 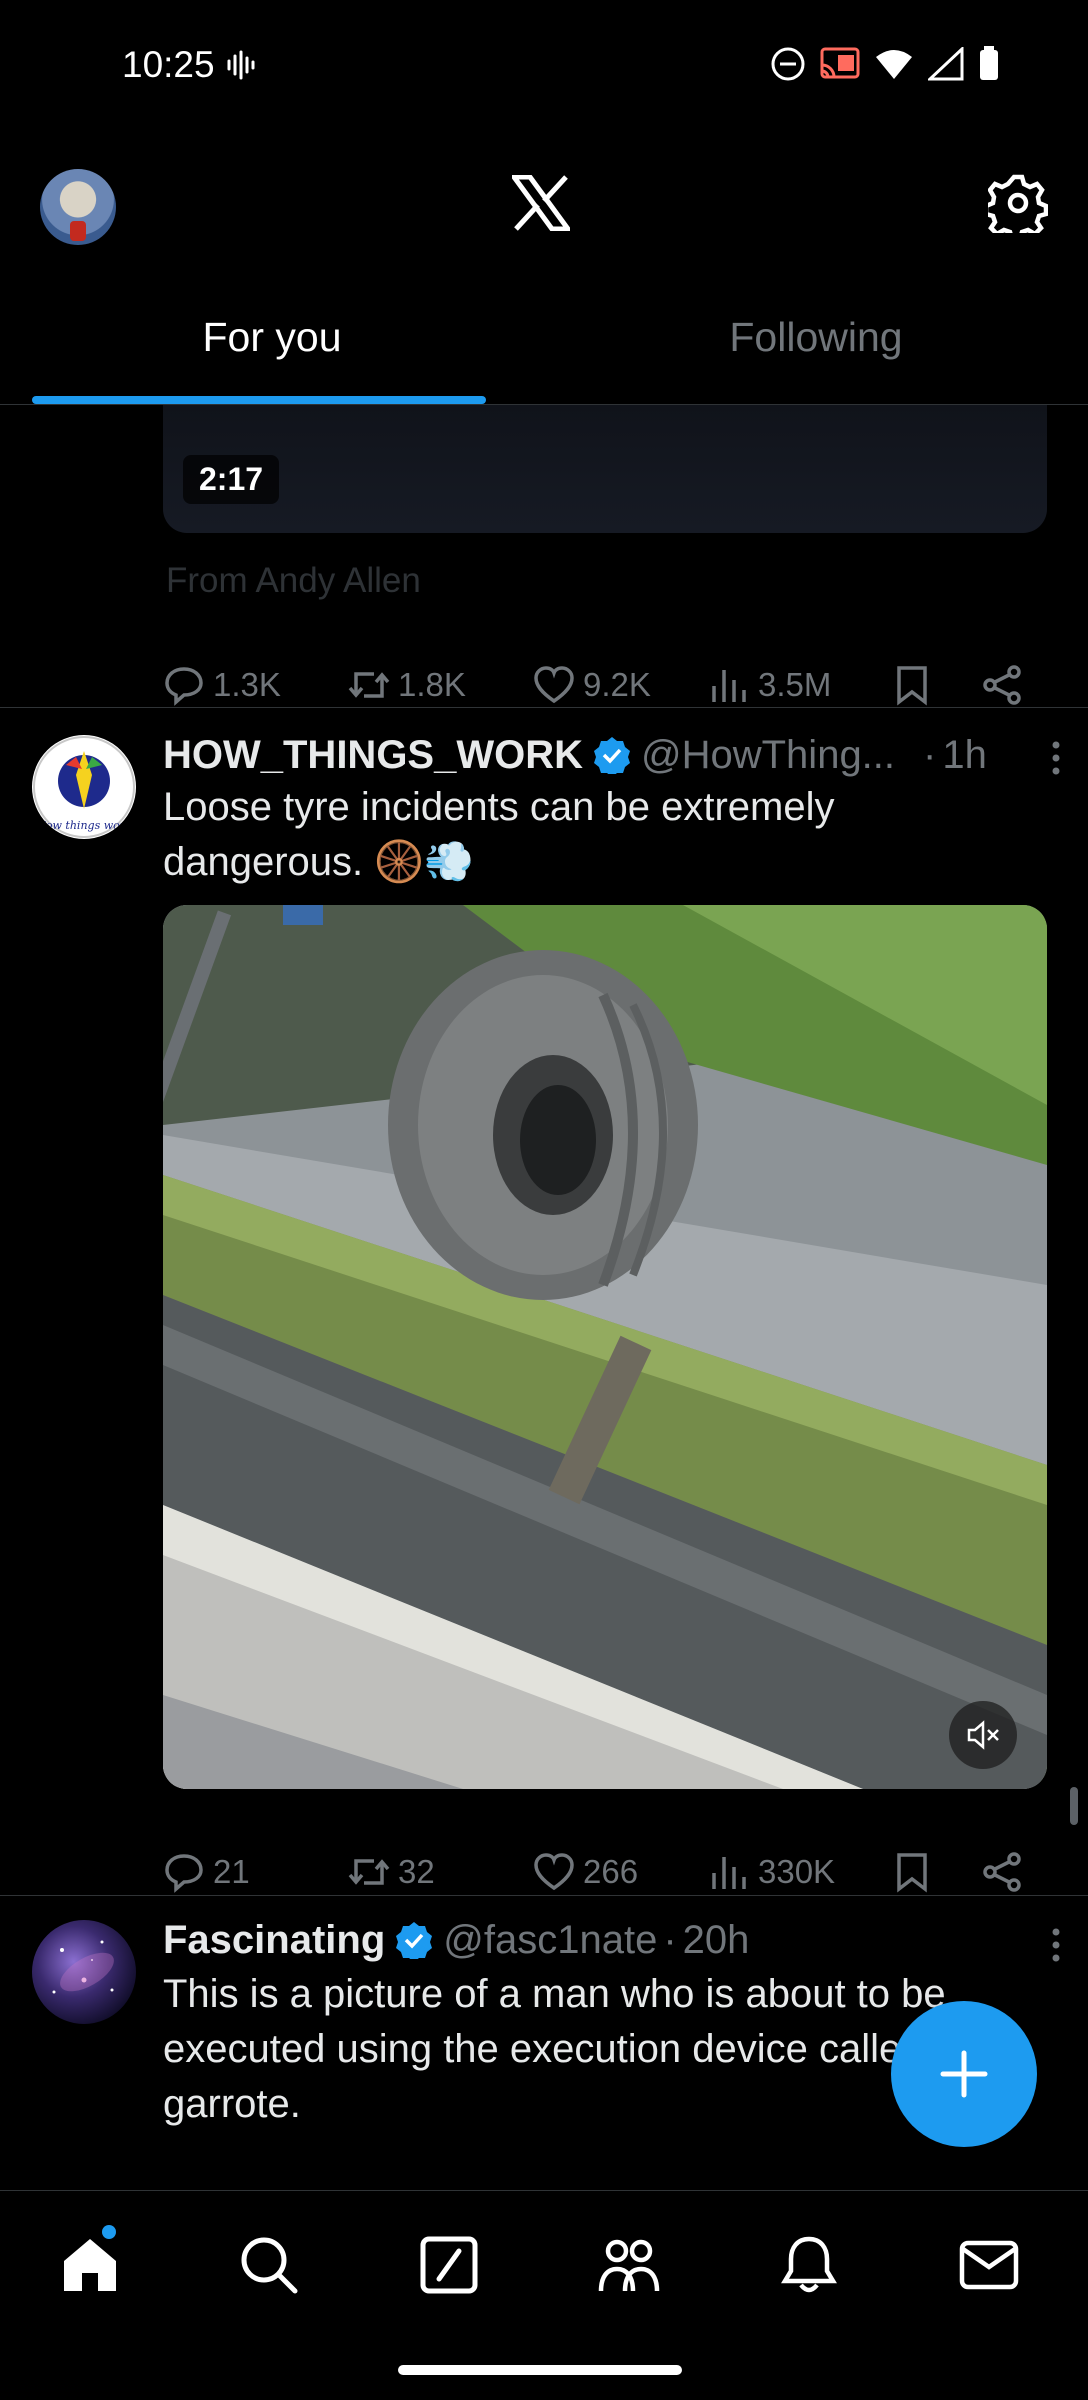 I want to click on home-notification-dot, so click(x=109, y=2232).